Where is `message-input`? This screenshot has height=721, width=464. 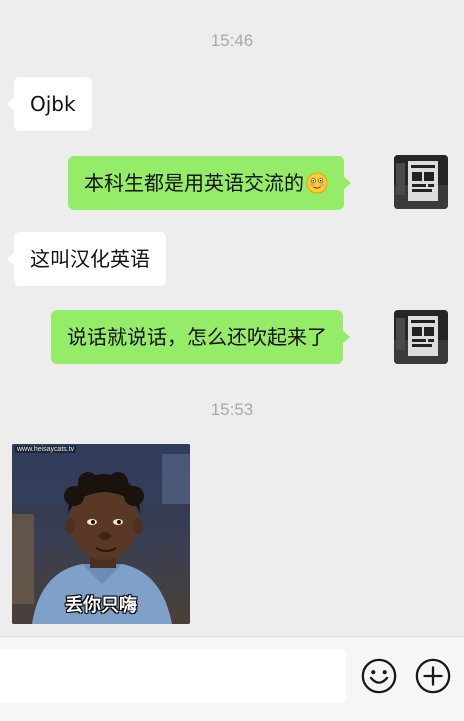
message-input is located at coordinates (173, 676).